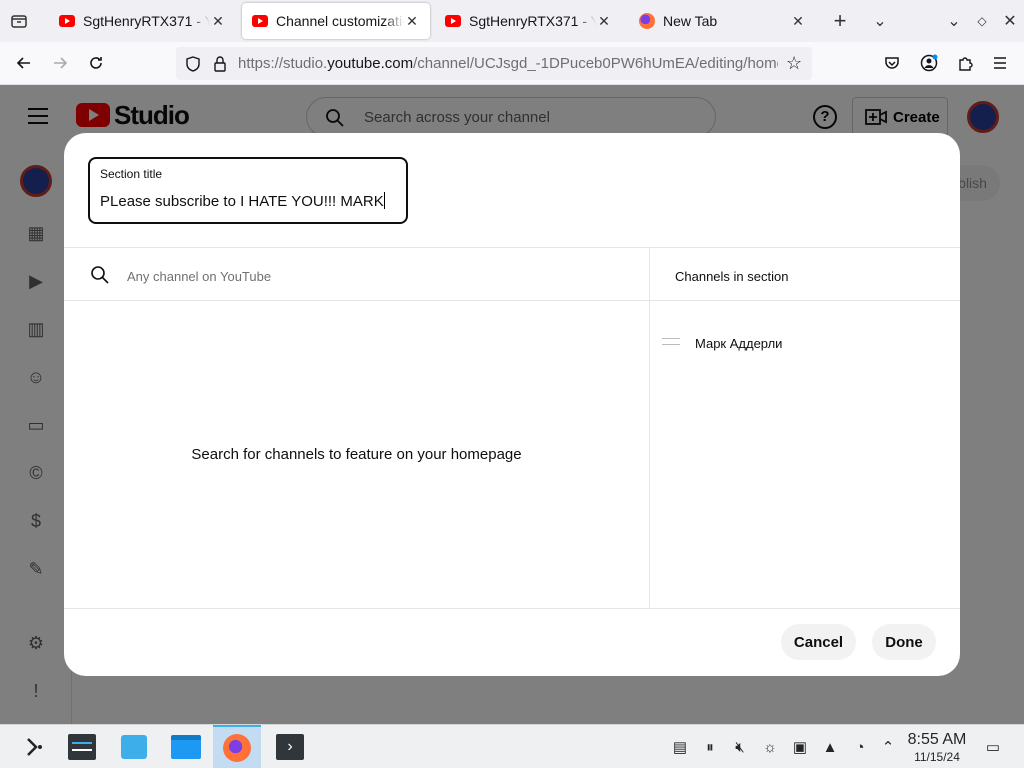 The image size is (1024, 768). I want to click on back-button, so click(24, 63).